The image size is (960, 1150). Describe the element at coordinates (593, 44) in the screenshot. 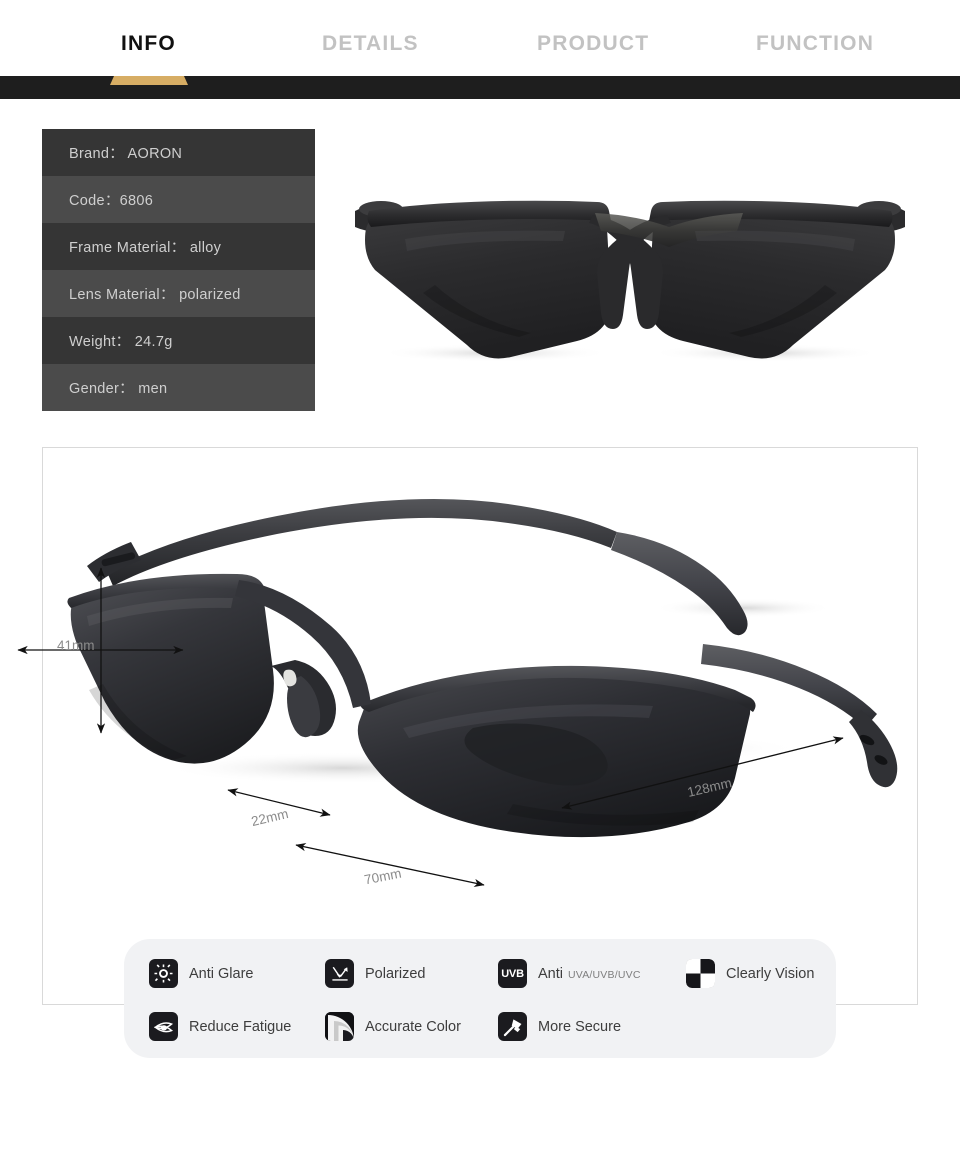

I see `tab-product: PRODUCT` at that location.